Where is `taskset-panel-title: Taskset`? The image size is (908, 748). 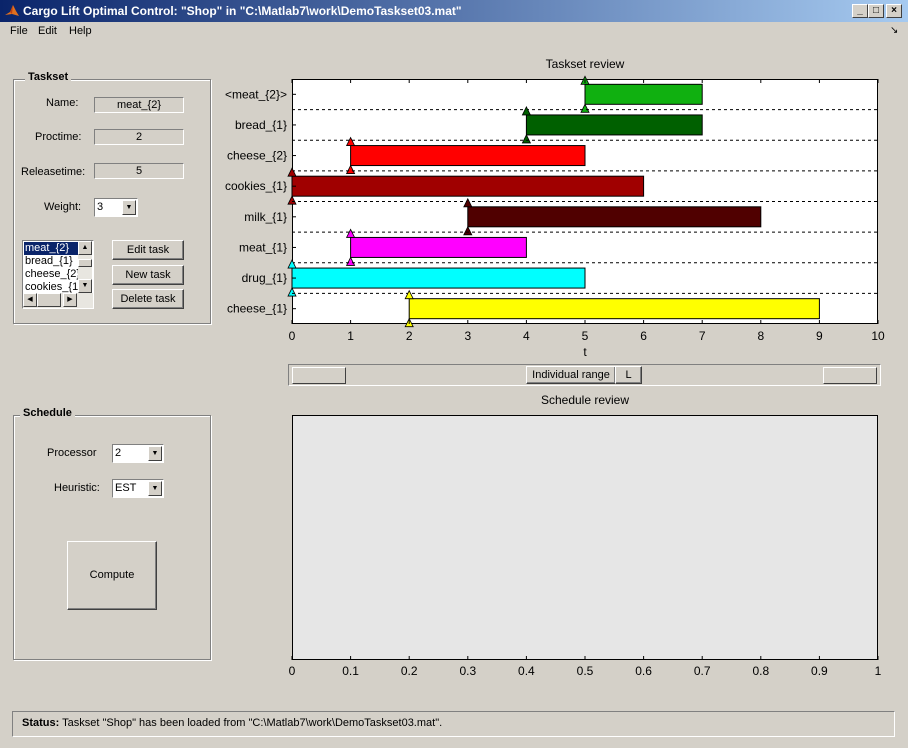 taskset-panel-title: Taskset is located at coordinates (48, 77).